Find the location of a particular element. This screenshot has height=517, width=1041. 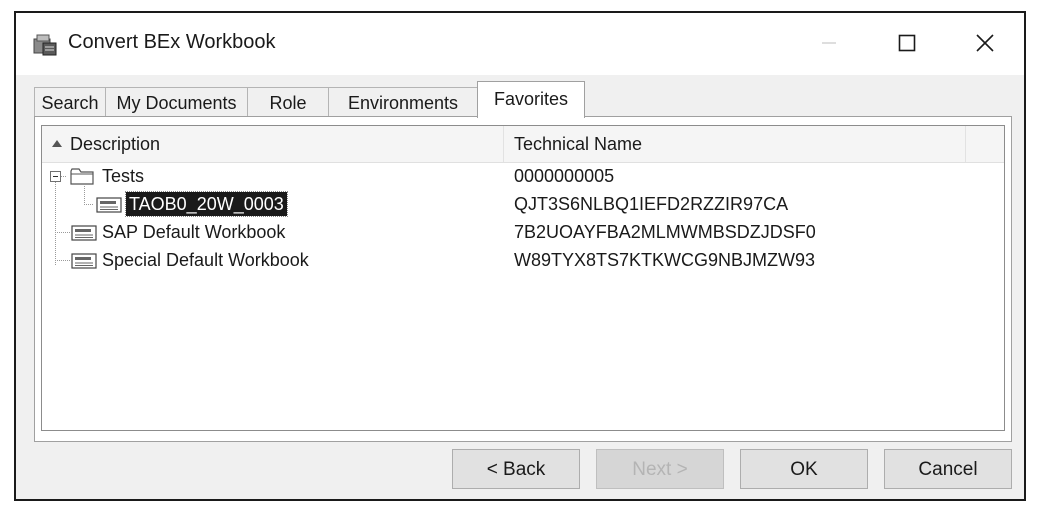

column-header-technical-name: Technical Name is located at coordinates (735, 144).